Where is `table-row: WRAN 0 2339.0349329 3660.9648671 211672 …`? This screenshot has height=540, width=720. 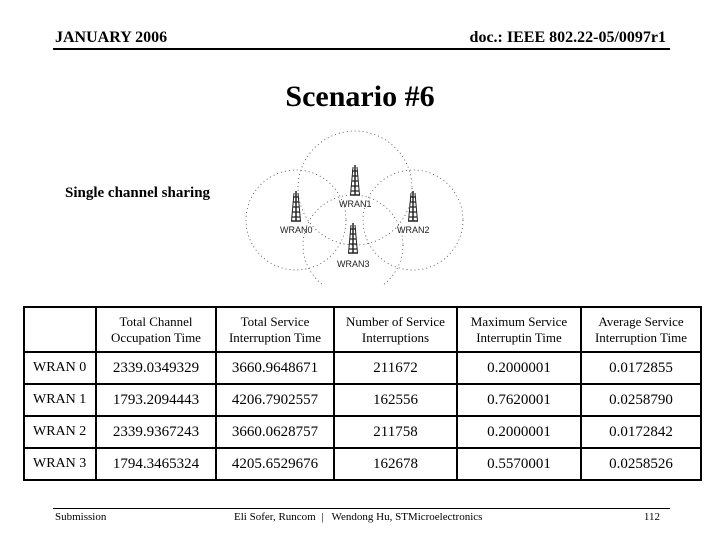 table-row: WRAN 0 2339.0349329 3660.9648671 211672 … is located at coordinates (362, 368).